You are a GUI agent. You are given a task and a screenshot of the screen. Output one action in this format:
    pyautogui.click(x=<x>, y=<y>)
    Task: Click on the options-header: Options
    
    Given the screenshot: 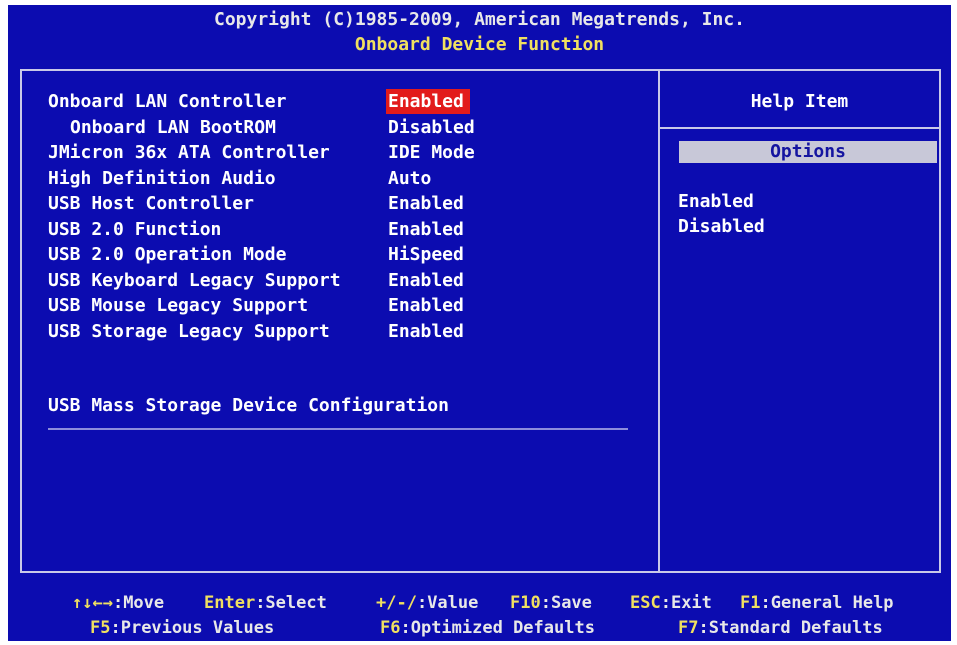 What is the action you would take?
    pyautogui.click(x=808, y=152)
    